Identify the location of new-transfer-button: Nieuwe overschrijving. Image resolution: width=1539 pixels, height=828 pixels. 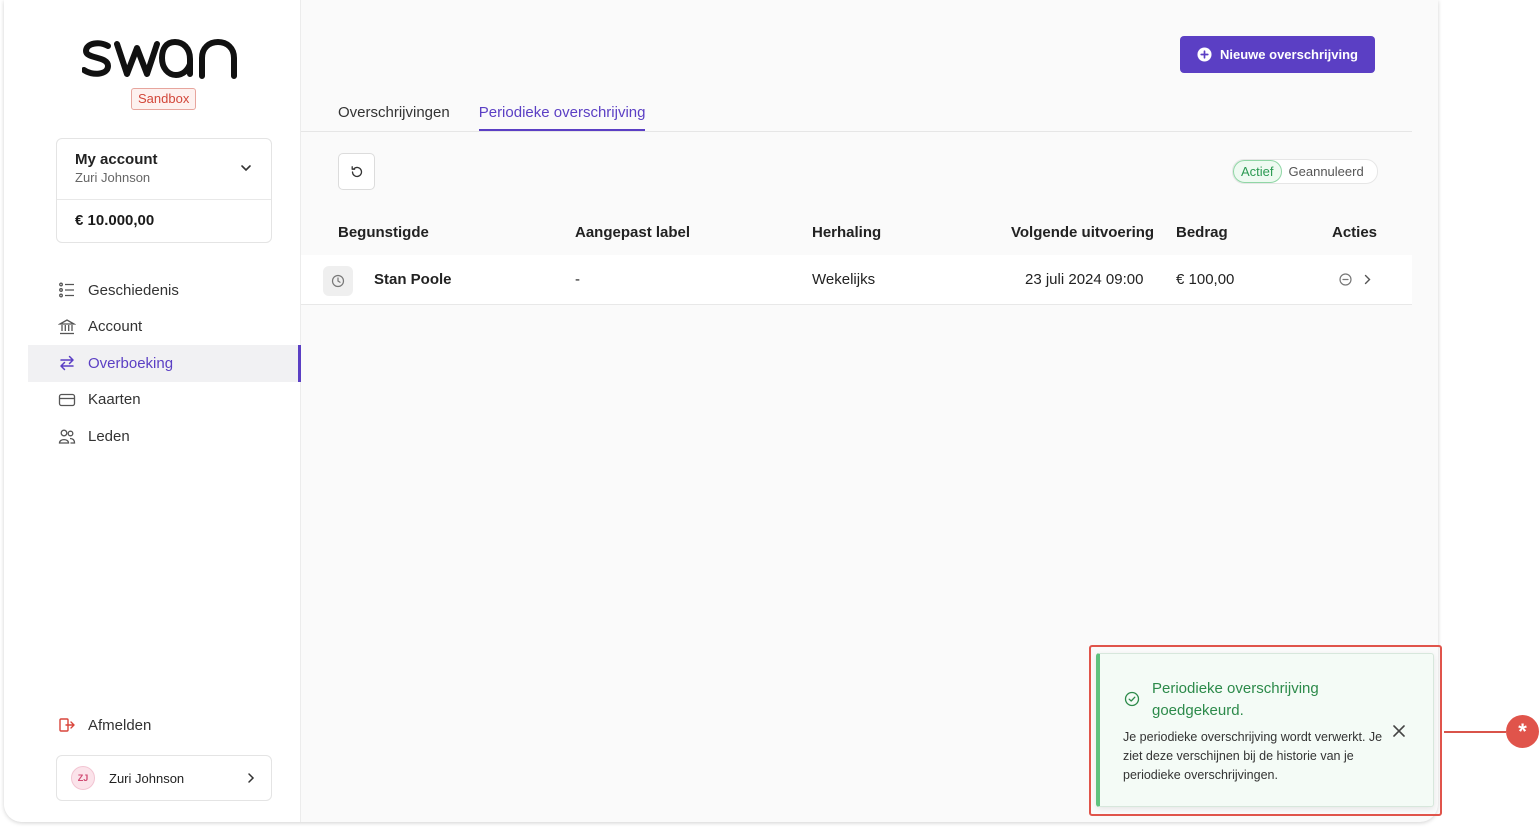
(1277, 54).